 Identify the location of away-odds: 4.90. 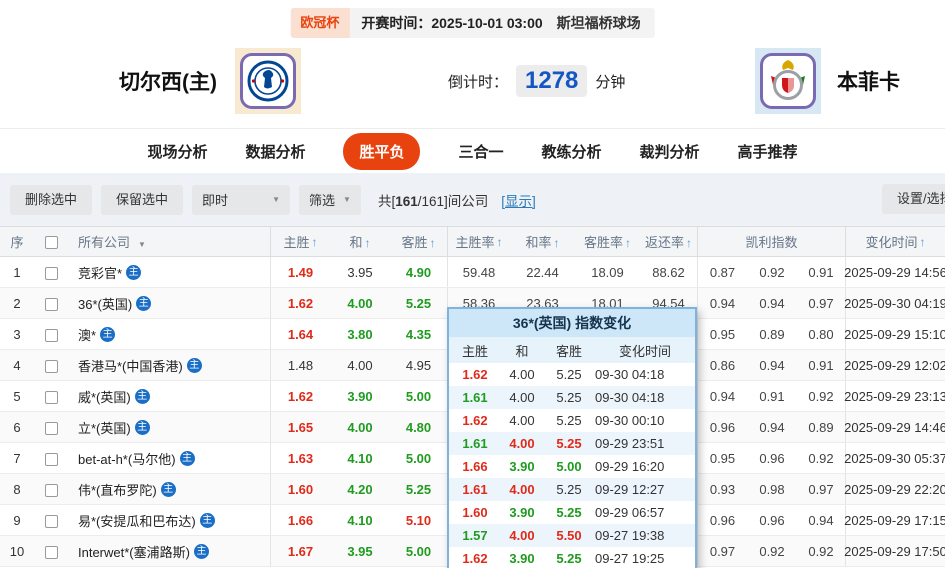
(418, 272).